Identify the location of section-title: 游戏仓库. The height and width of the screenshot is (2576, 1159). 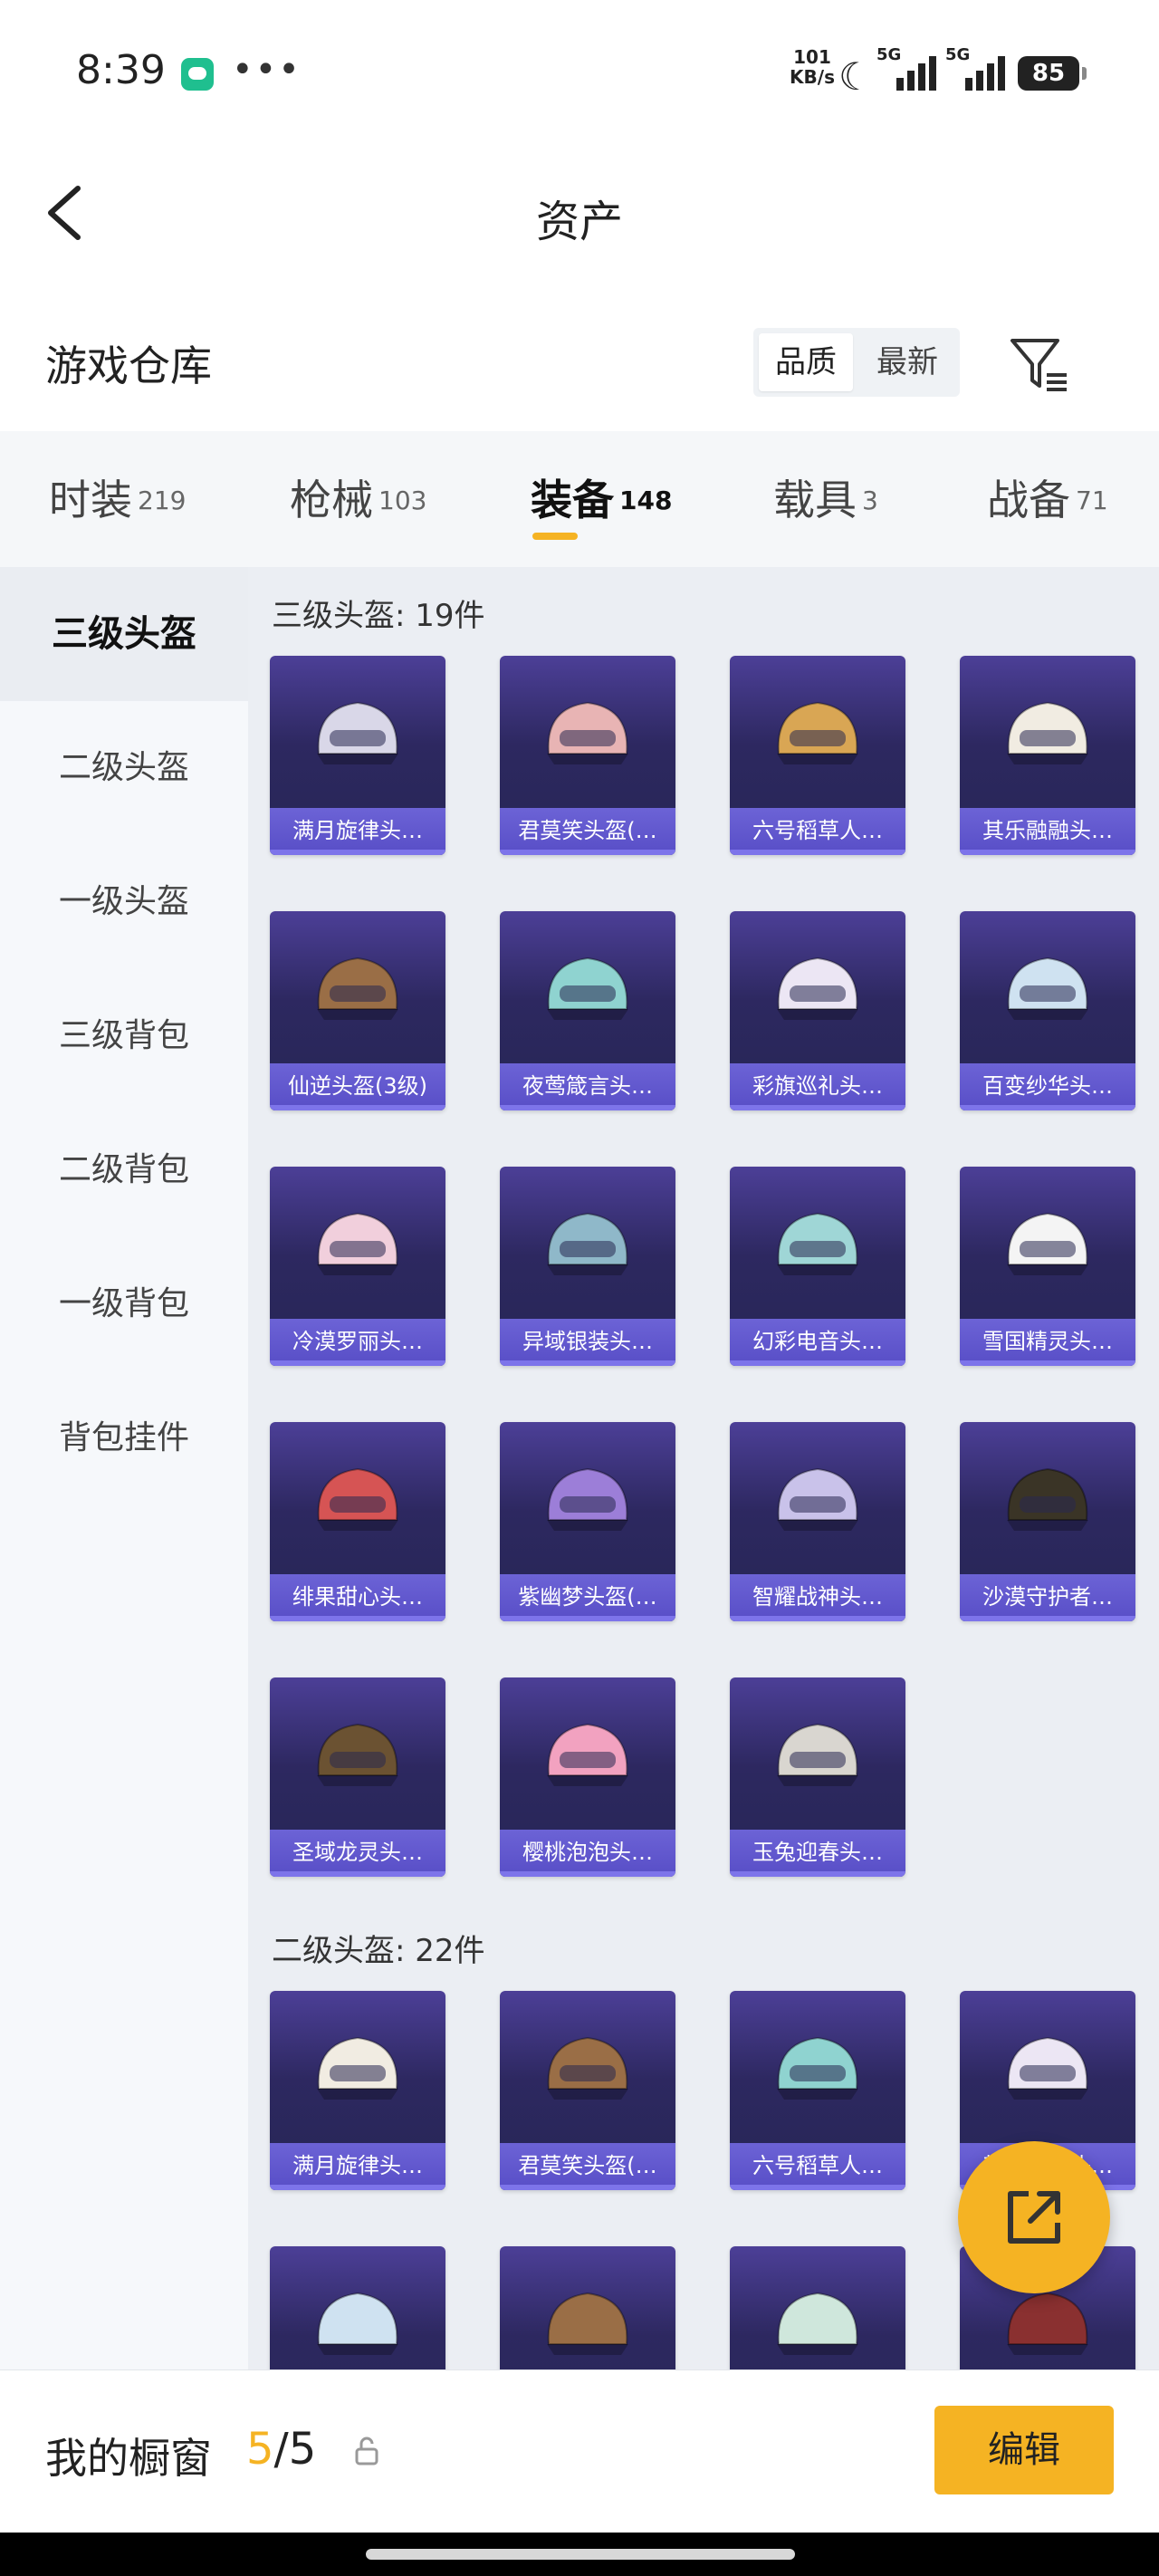
(128, 365).